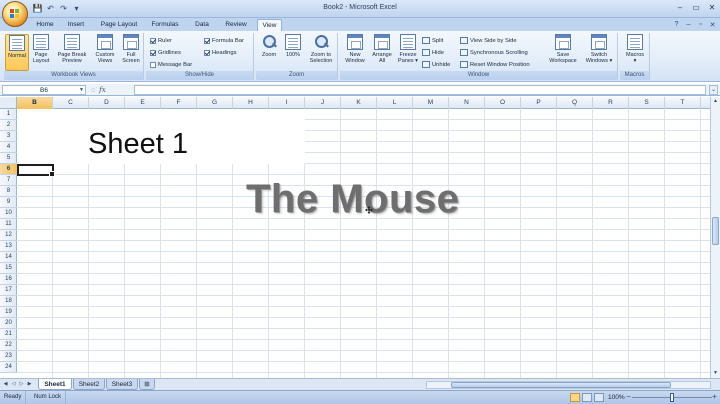 The height and width of the screenshot is (404, 720). I want to click on scroll-up-icon: ▲, so click(715, 101).